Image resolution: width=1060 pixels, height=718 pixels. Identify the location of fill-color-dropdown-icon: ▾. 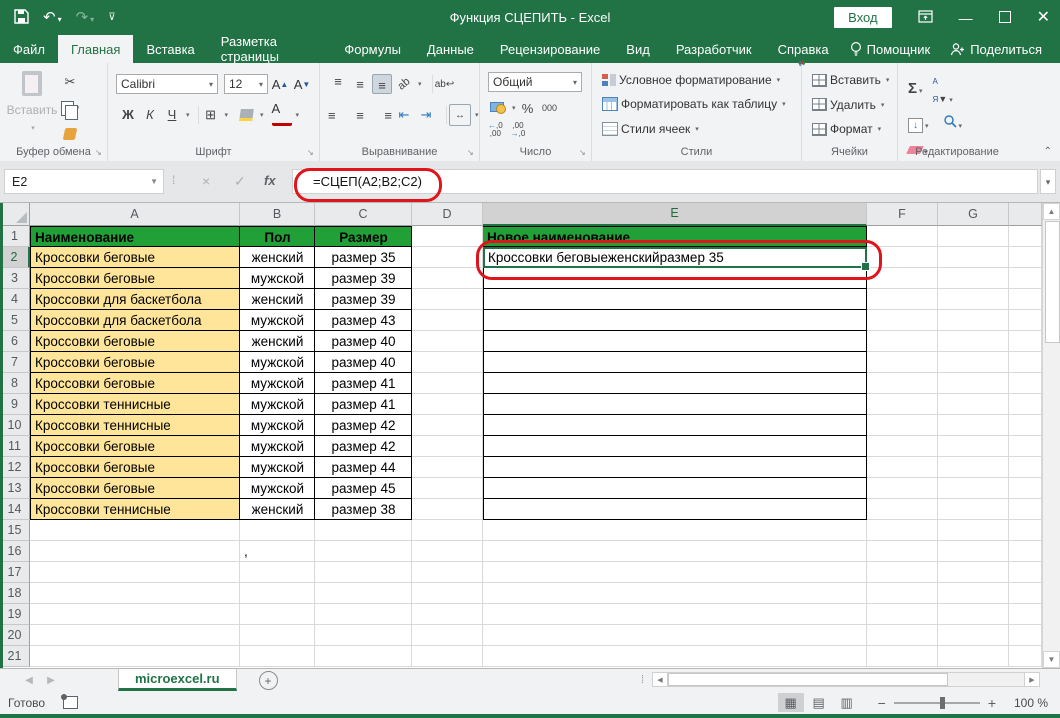
(262, 115).